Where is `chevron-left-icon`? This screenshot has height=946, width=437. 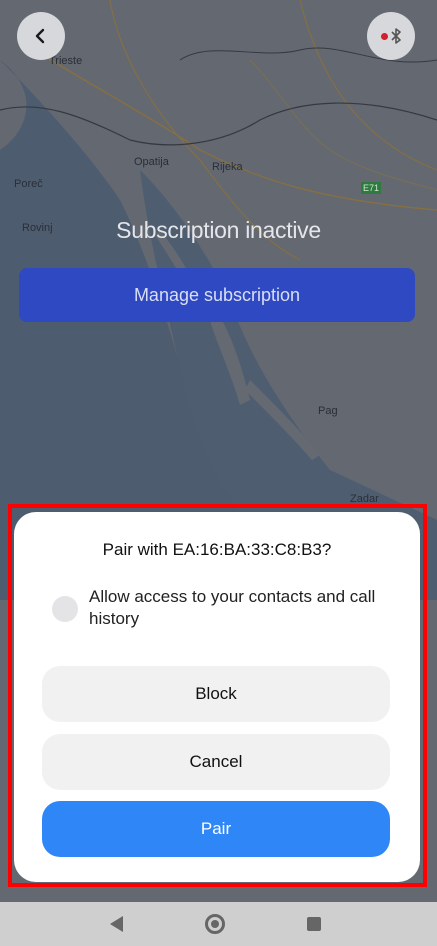
chevron-left-icon is located at coordinates (40, 36).